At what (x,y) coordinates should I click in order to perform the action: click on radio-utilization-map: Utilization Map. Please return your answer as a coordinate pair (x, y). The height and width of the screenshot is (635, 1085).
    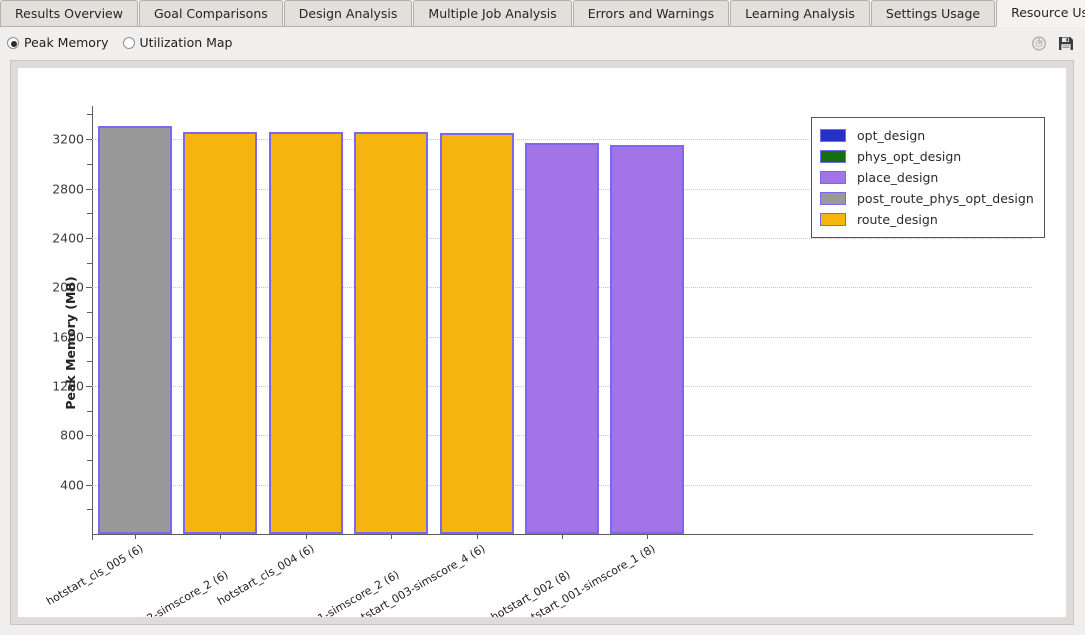
    Looking at the image, I should click on (177, 42).